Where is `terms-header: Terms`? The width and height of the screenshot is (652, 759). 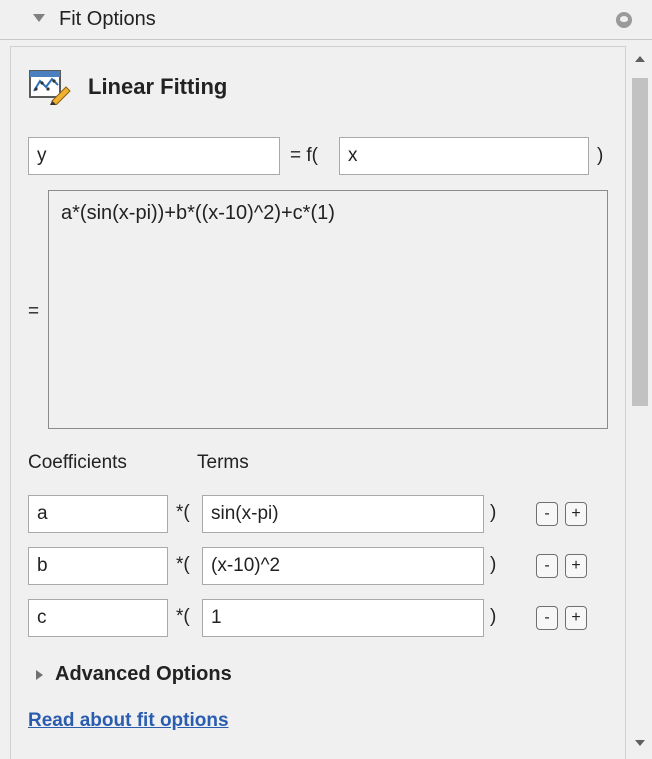 terms-header: Terms is located at coordinates (223, 462).